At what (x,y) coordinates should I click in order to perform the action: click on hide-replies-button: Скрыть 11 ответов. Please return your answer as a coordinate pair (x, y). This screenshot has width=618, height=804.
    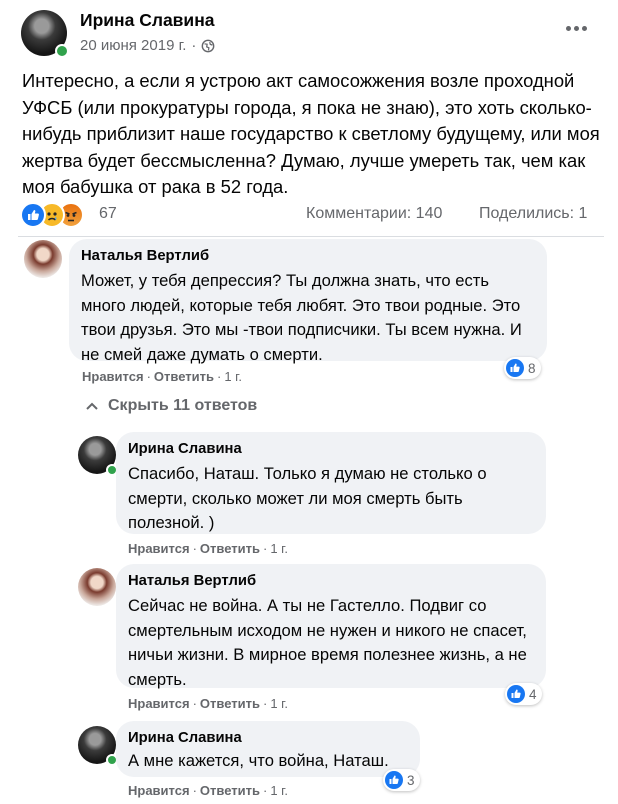
    Looking at the image, I should click on (171, 406).